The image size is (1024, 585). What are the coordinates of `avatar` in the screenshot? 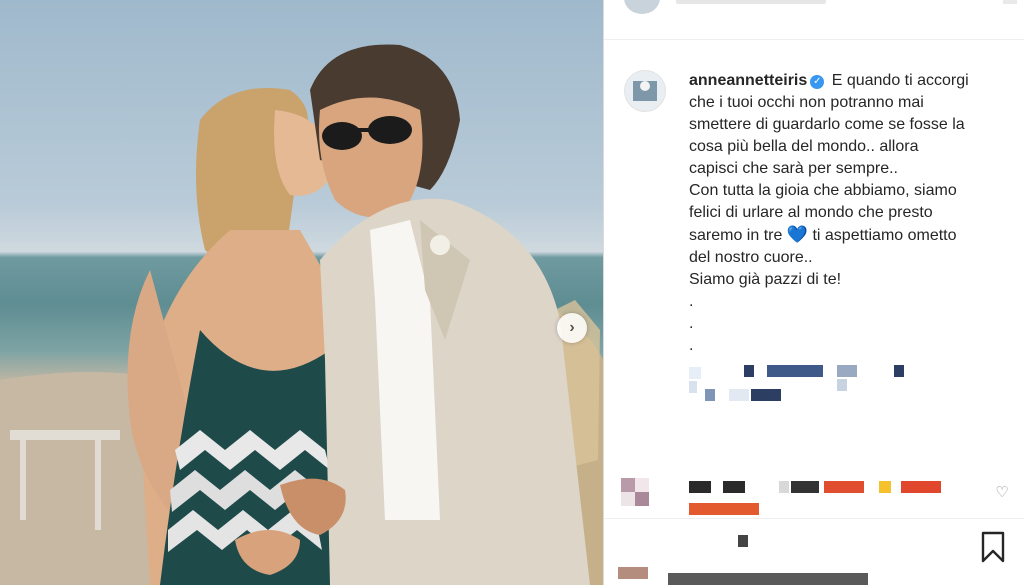 It's located at (642, 7).